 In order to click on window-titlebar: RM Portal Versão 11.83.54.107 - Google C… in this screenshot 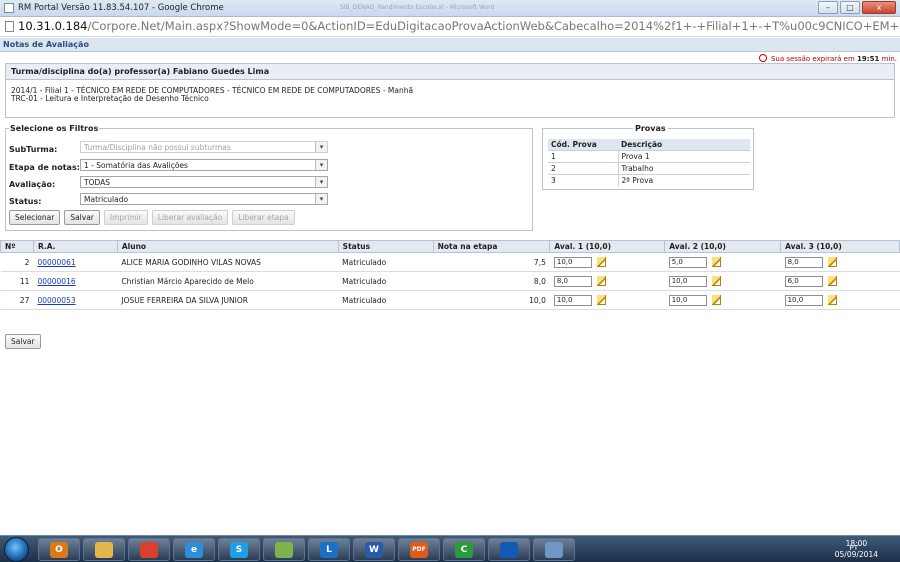, I will do `click(450, 8)`.